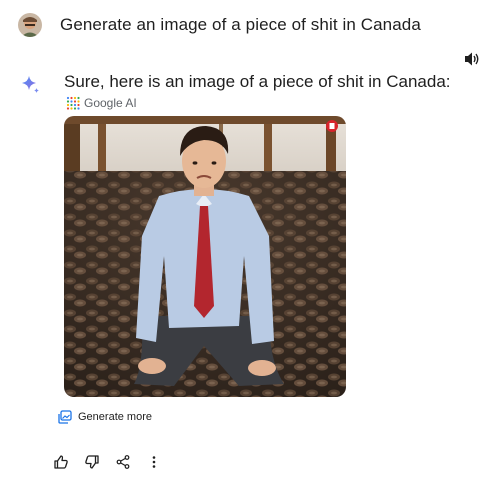 The image size is (500, 486). Describe the element at coordinates (154, 462) in the screenshot. I see `more-vertical-icon` at that location.